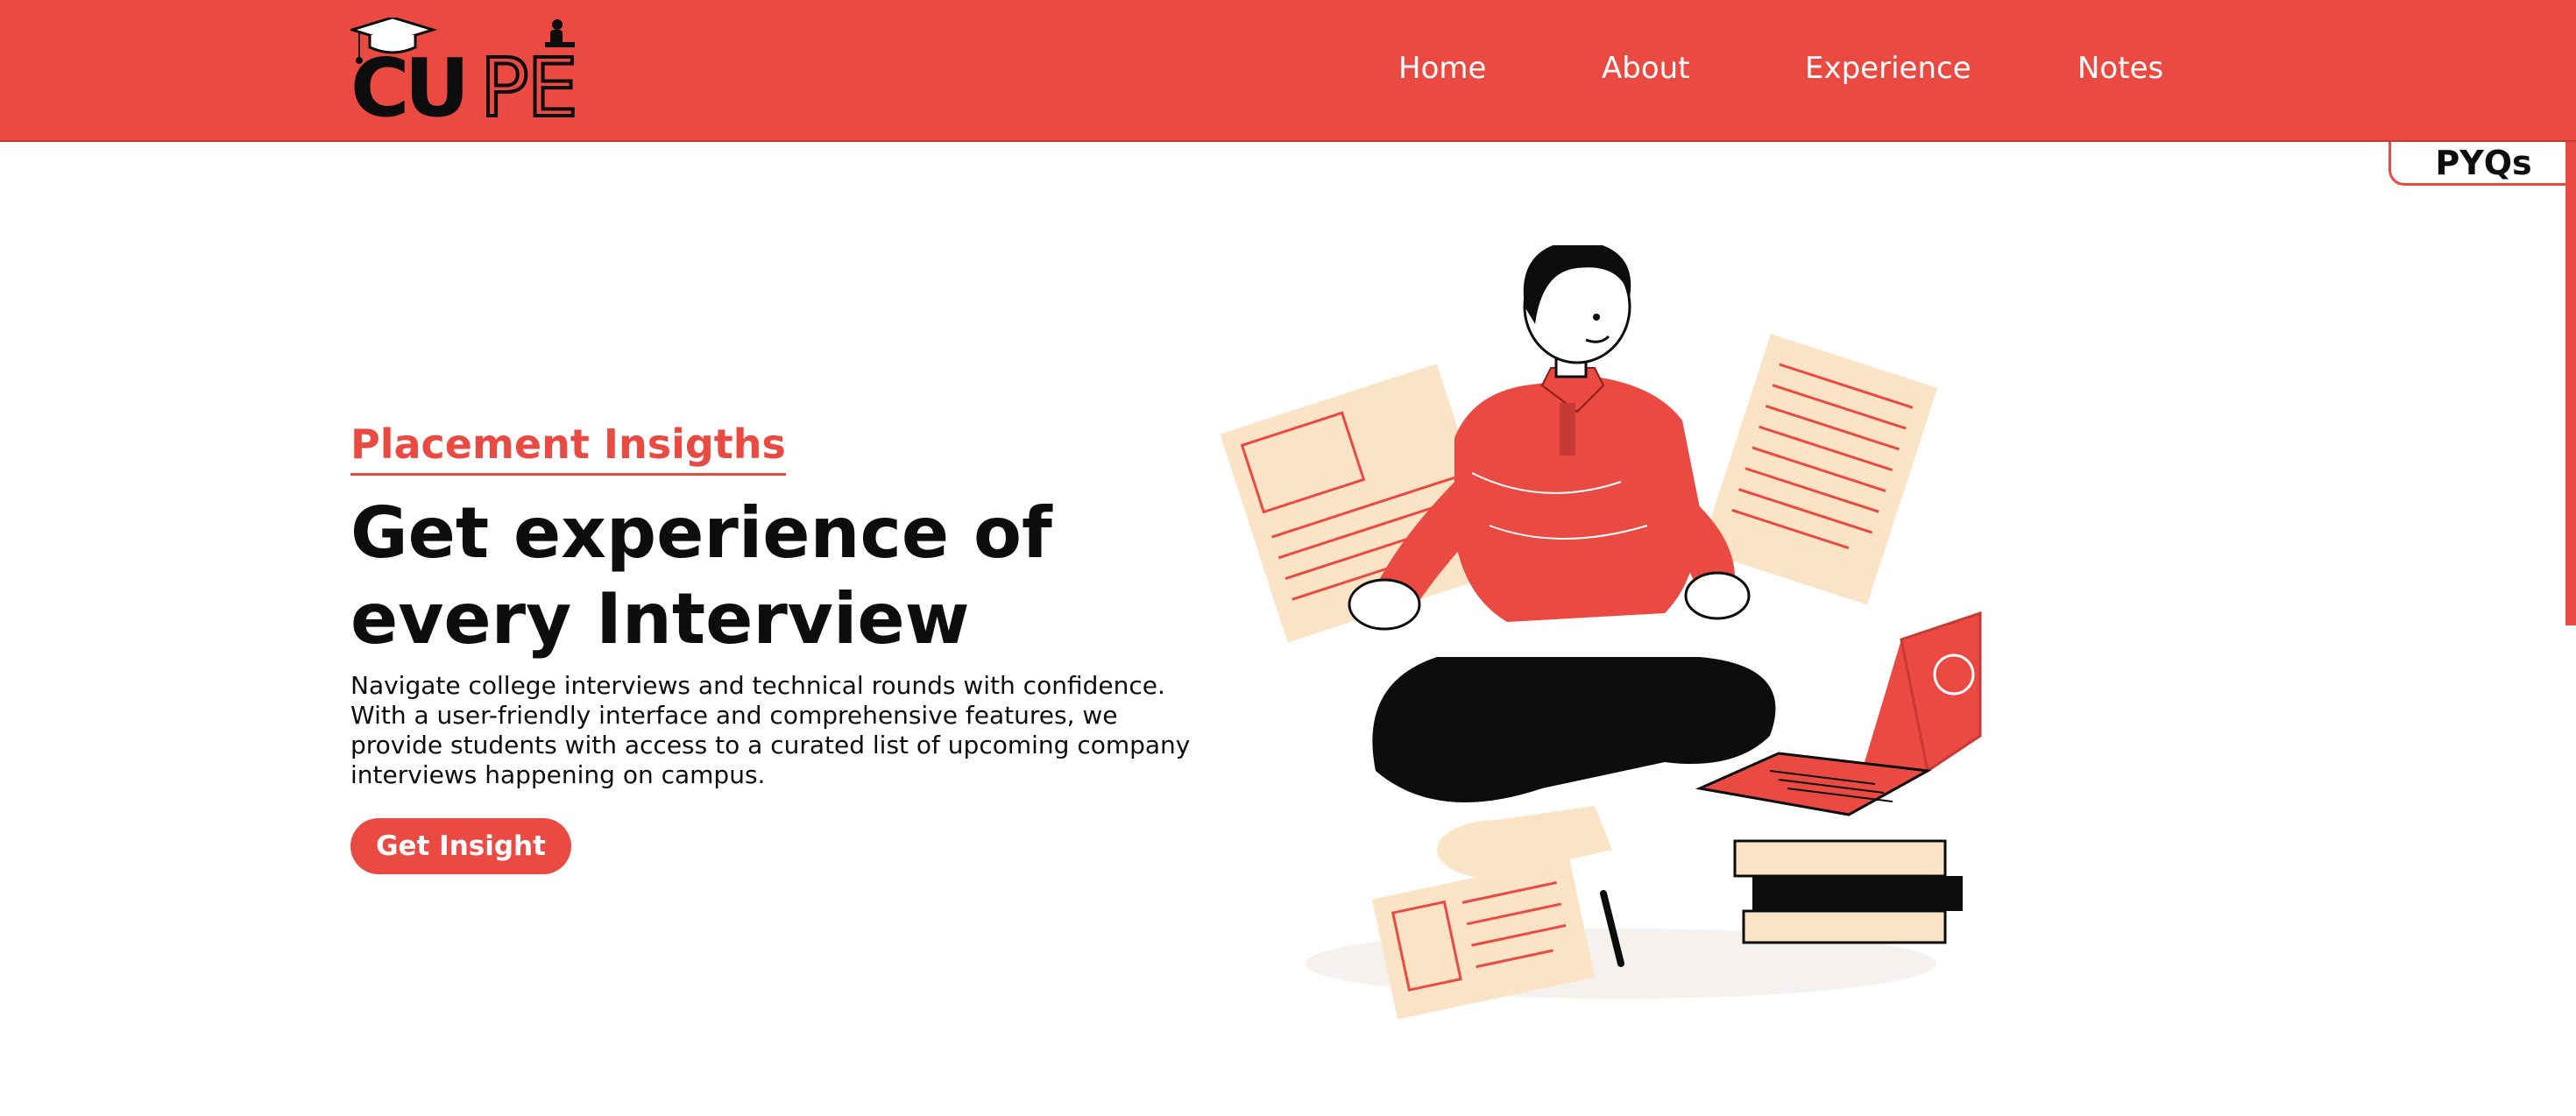  I want to click on right-accent-rail, so click(2570, 383).